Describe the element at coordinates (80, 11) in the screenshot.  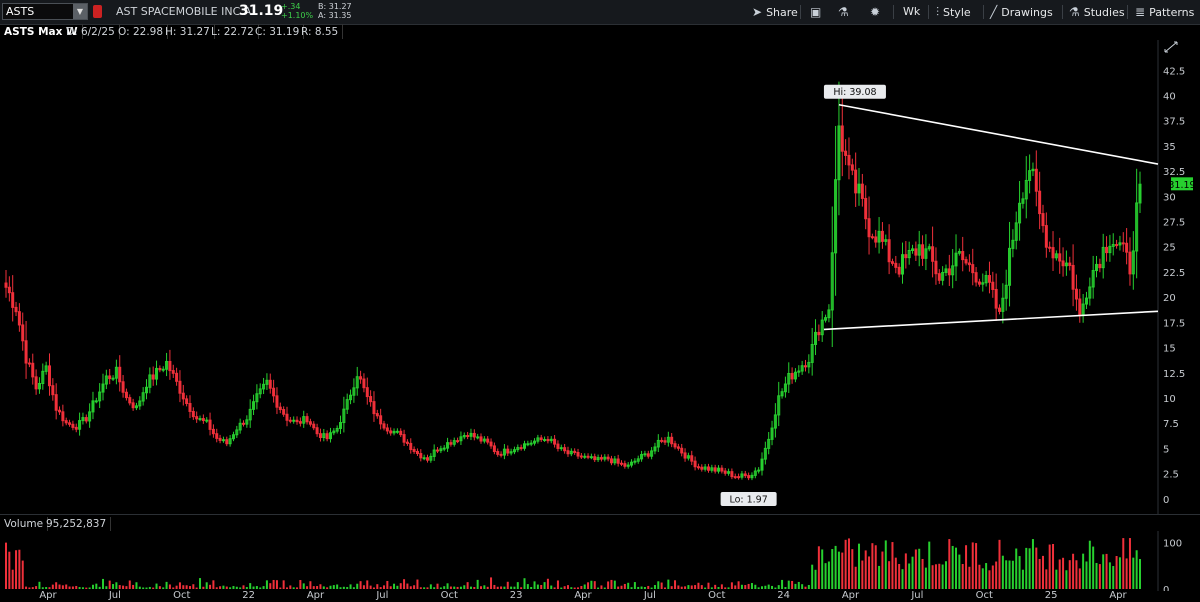
I see `chevron-down-icon: ▼` at that location.